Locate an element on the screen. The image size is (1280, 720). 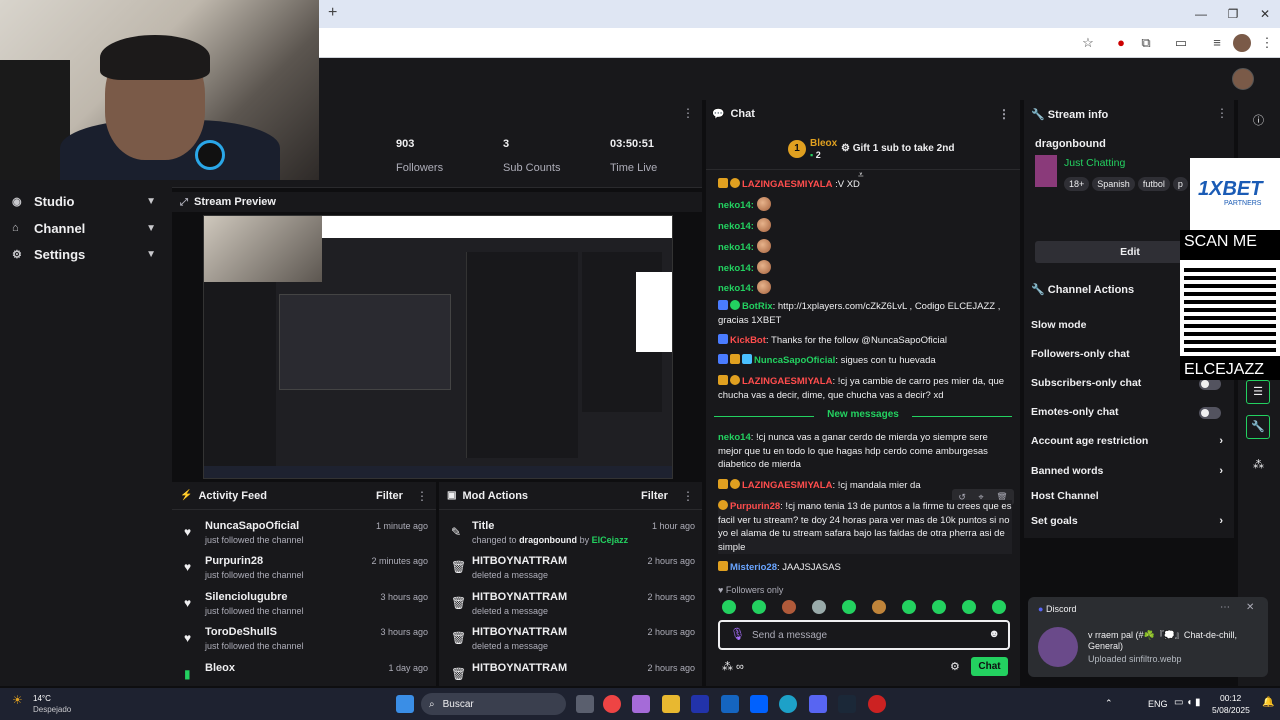
file-explorer-icon is located at coordinates (671, 704).